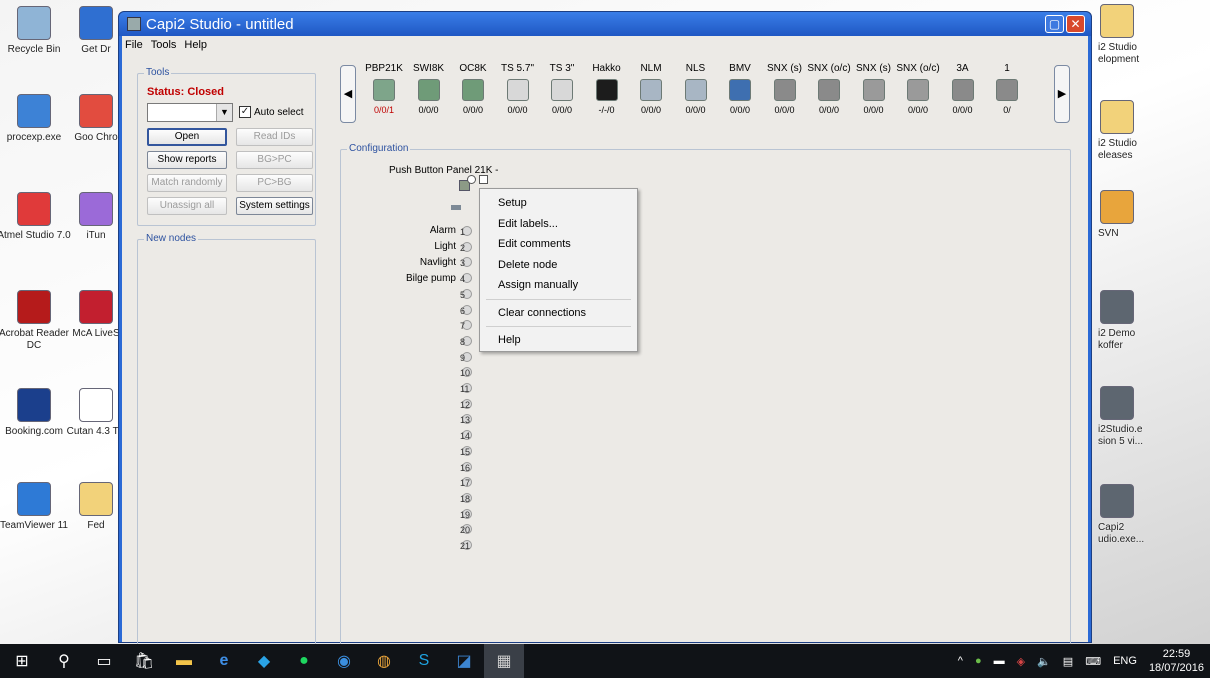 This screenshot has width=1210, height=678. I want to click on keyboard-icon: ⌨, so click(1093, 661).